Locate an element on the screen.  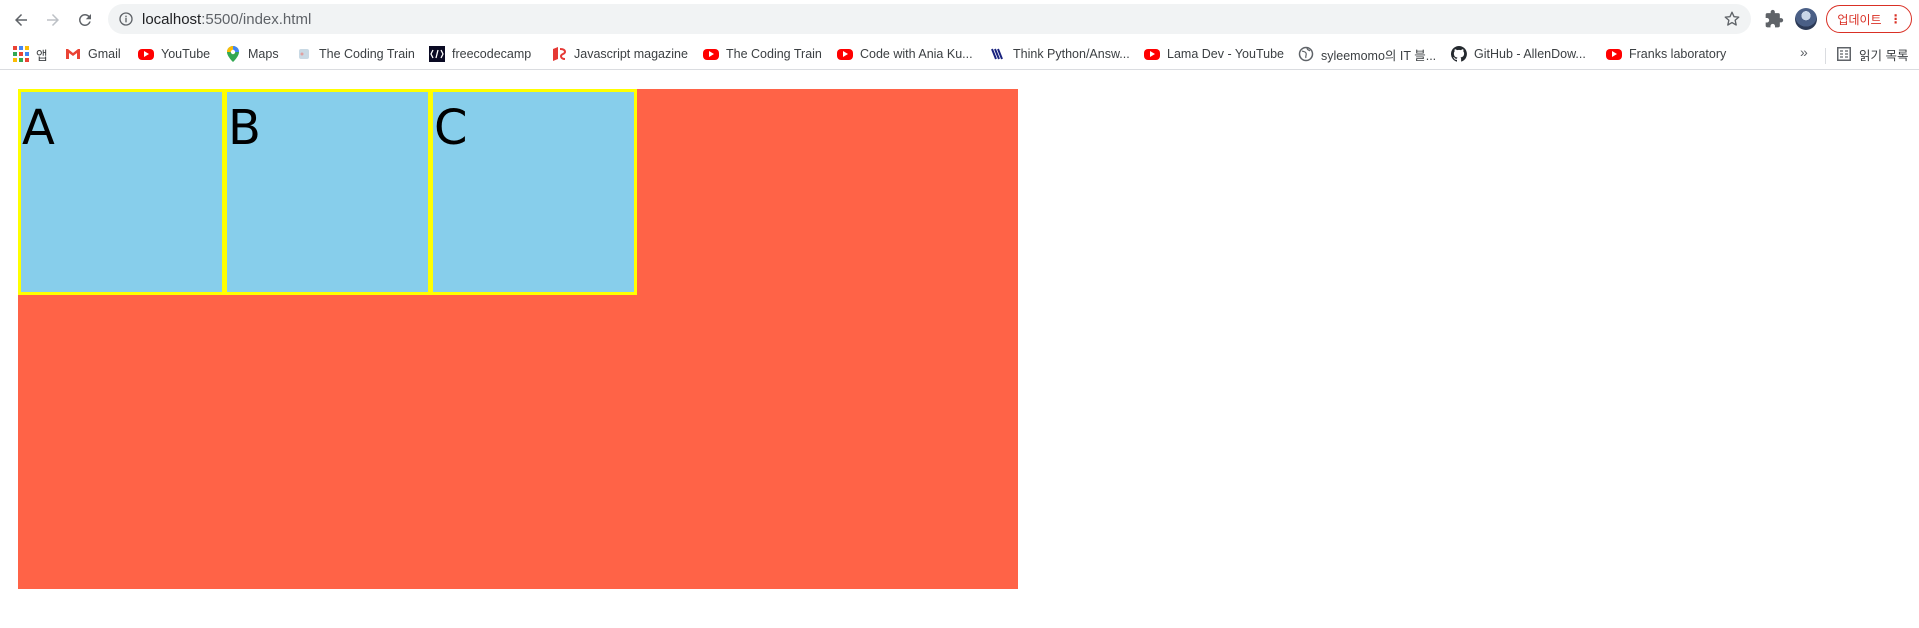
bookmark-coding-train-youtube: The Coding Train is located at coordinates (762, 54).